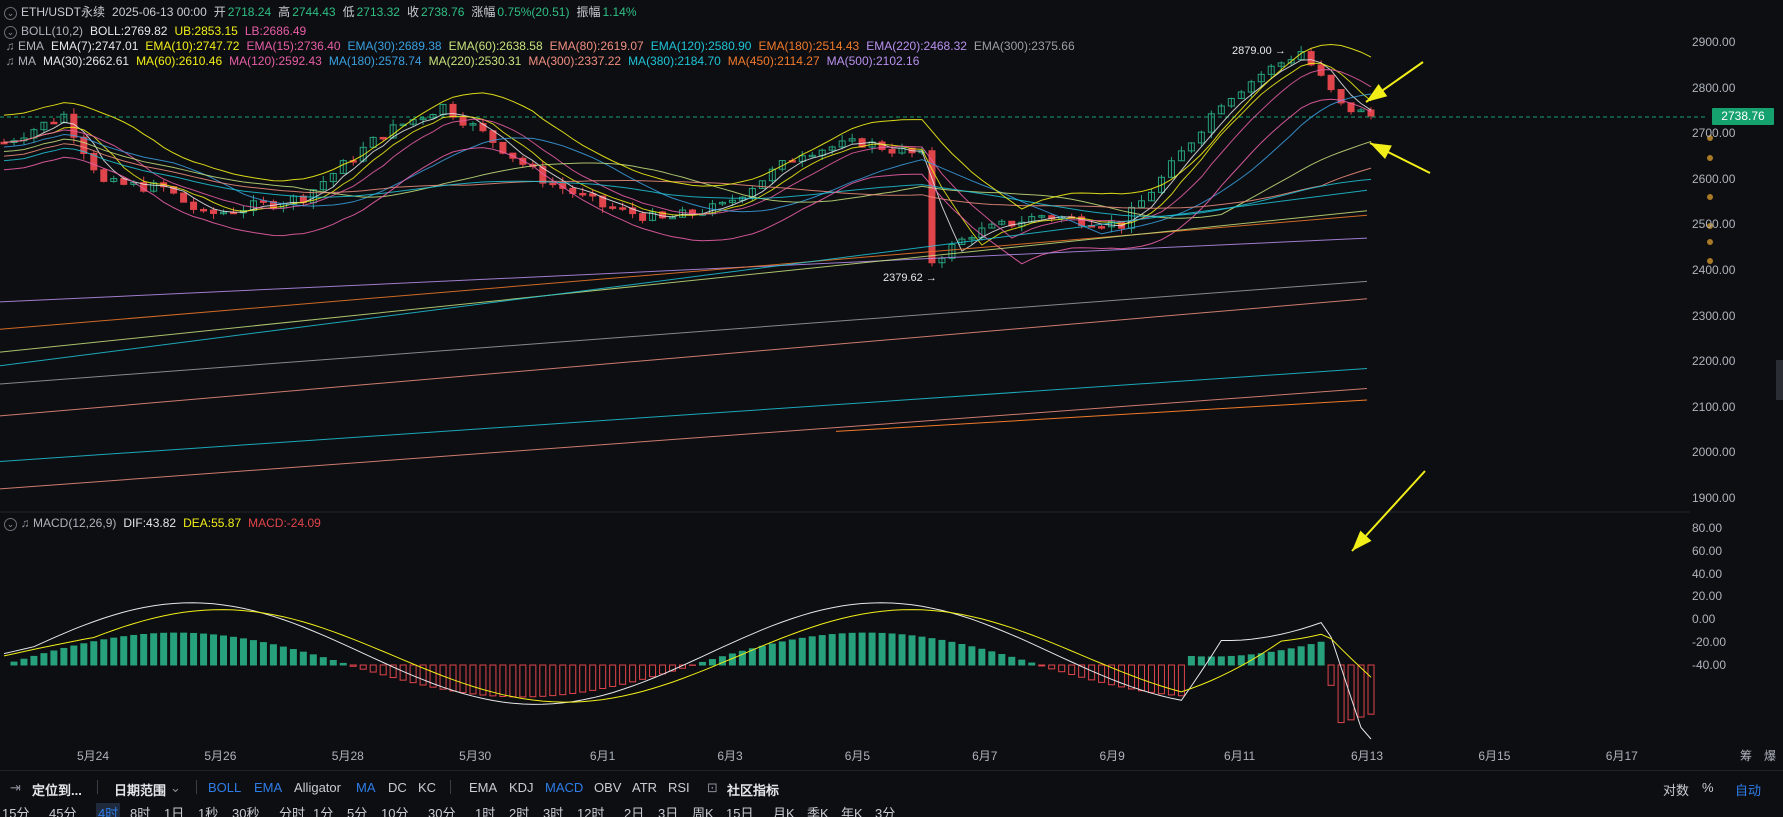 The image size is (1783, 817). What do you see at coordinates (1746, 755) in the screenshot?
I see `chip-distribution-toggle: 筹` at bounding box center [1746, 755].